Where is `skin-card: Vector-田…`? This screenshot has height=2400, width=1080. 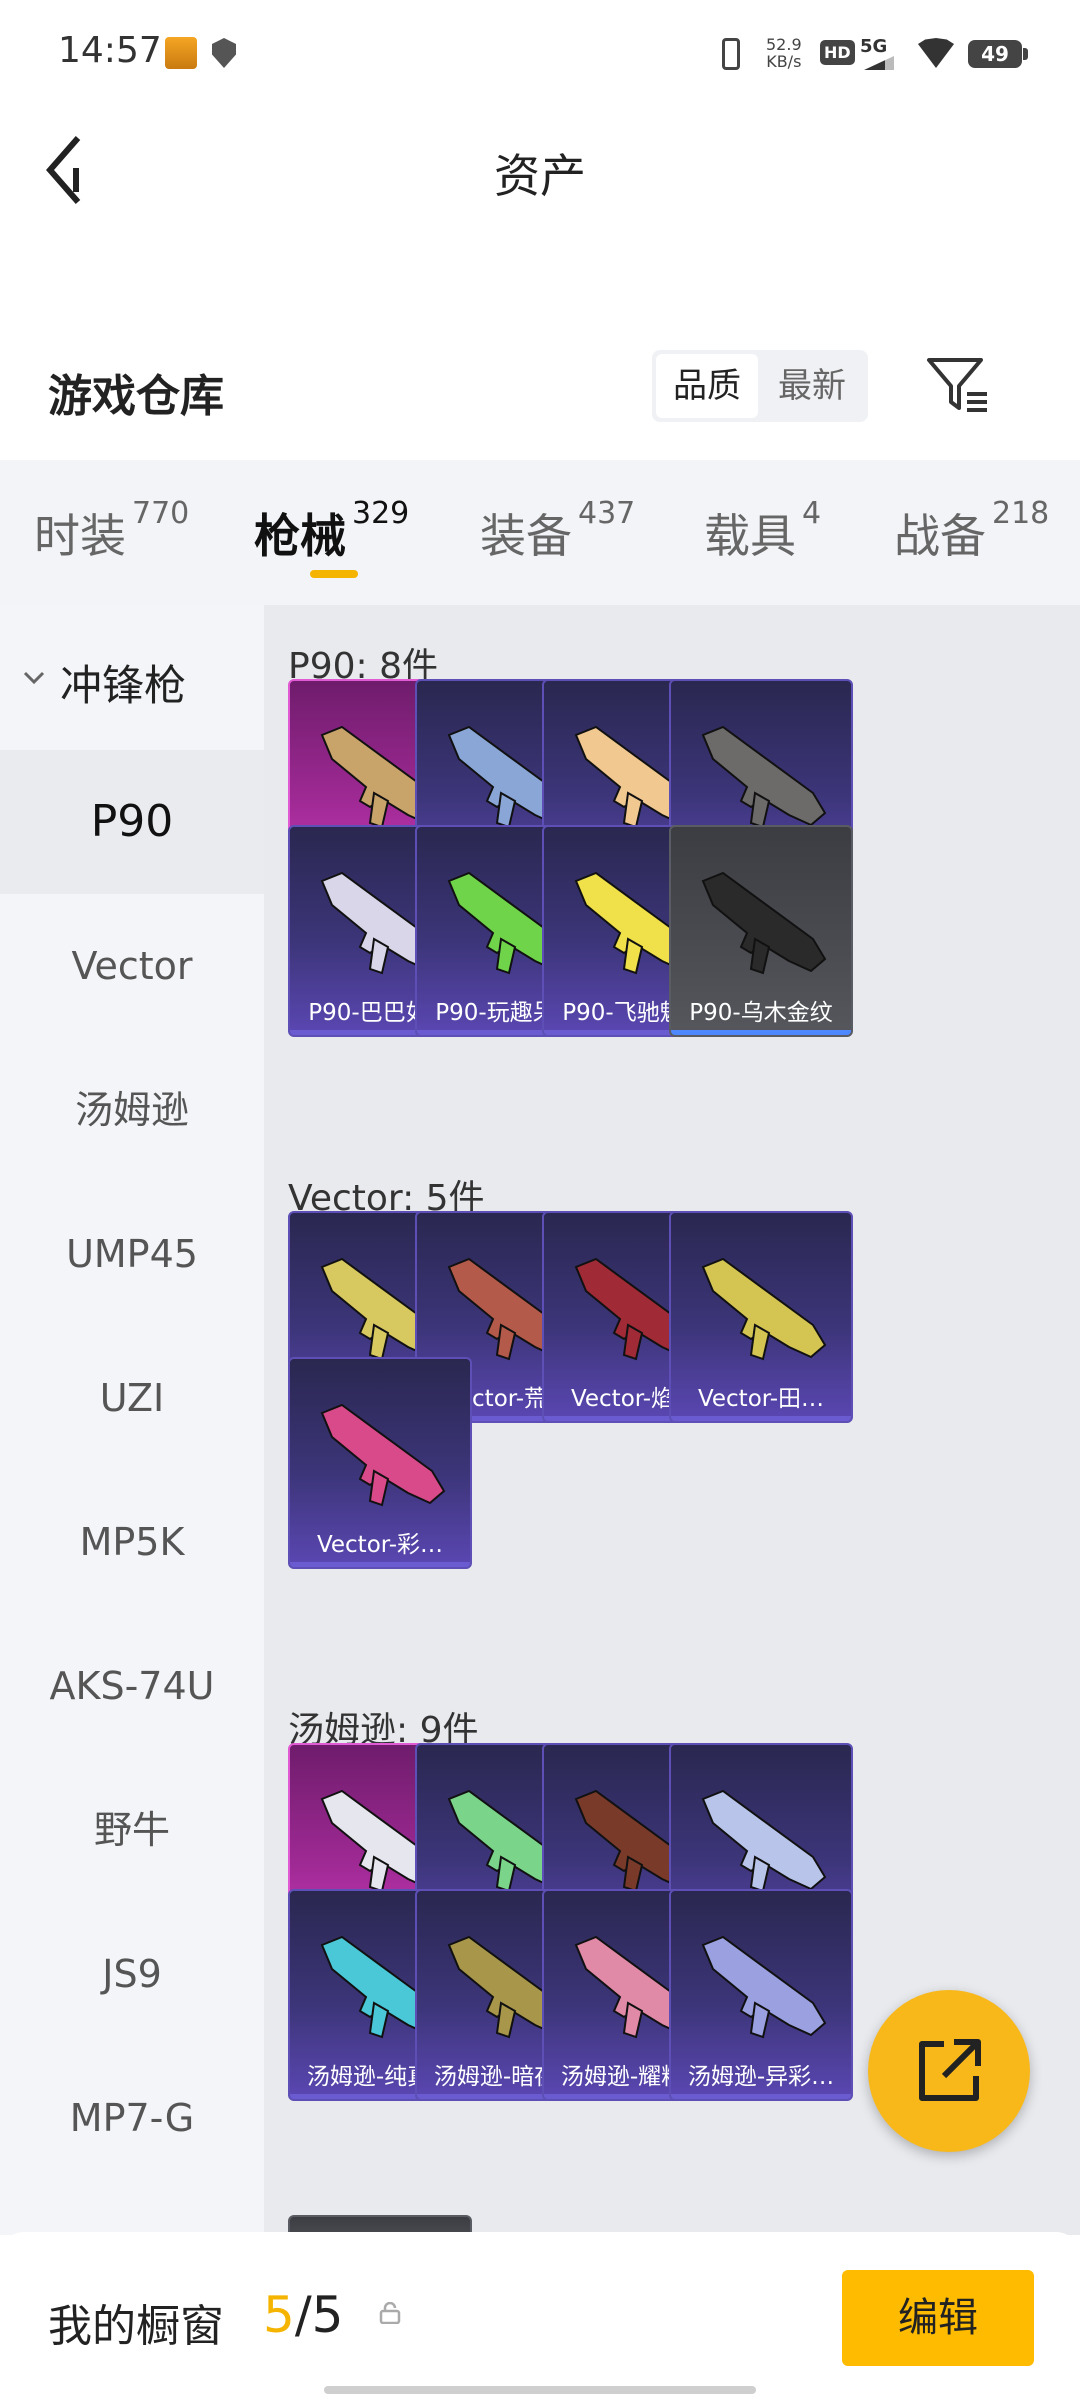
skin-card: Vector-田… is located at coordinates (761, 1317).